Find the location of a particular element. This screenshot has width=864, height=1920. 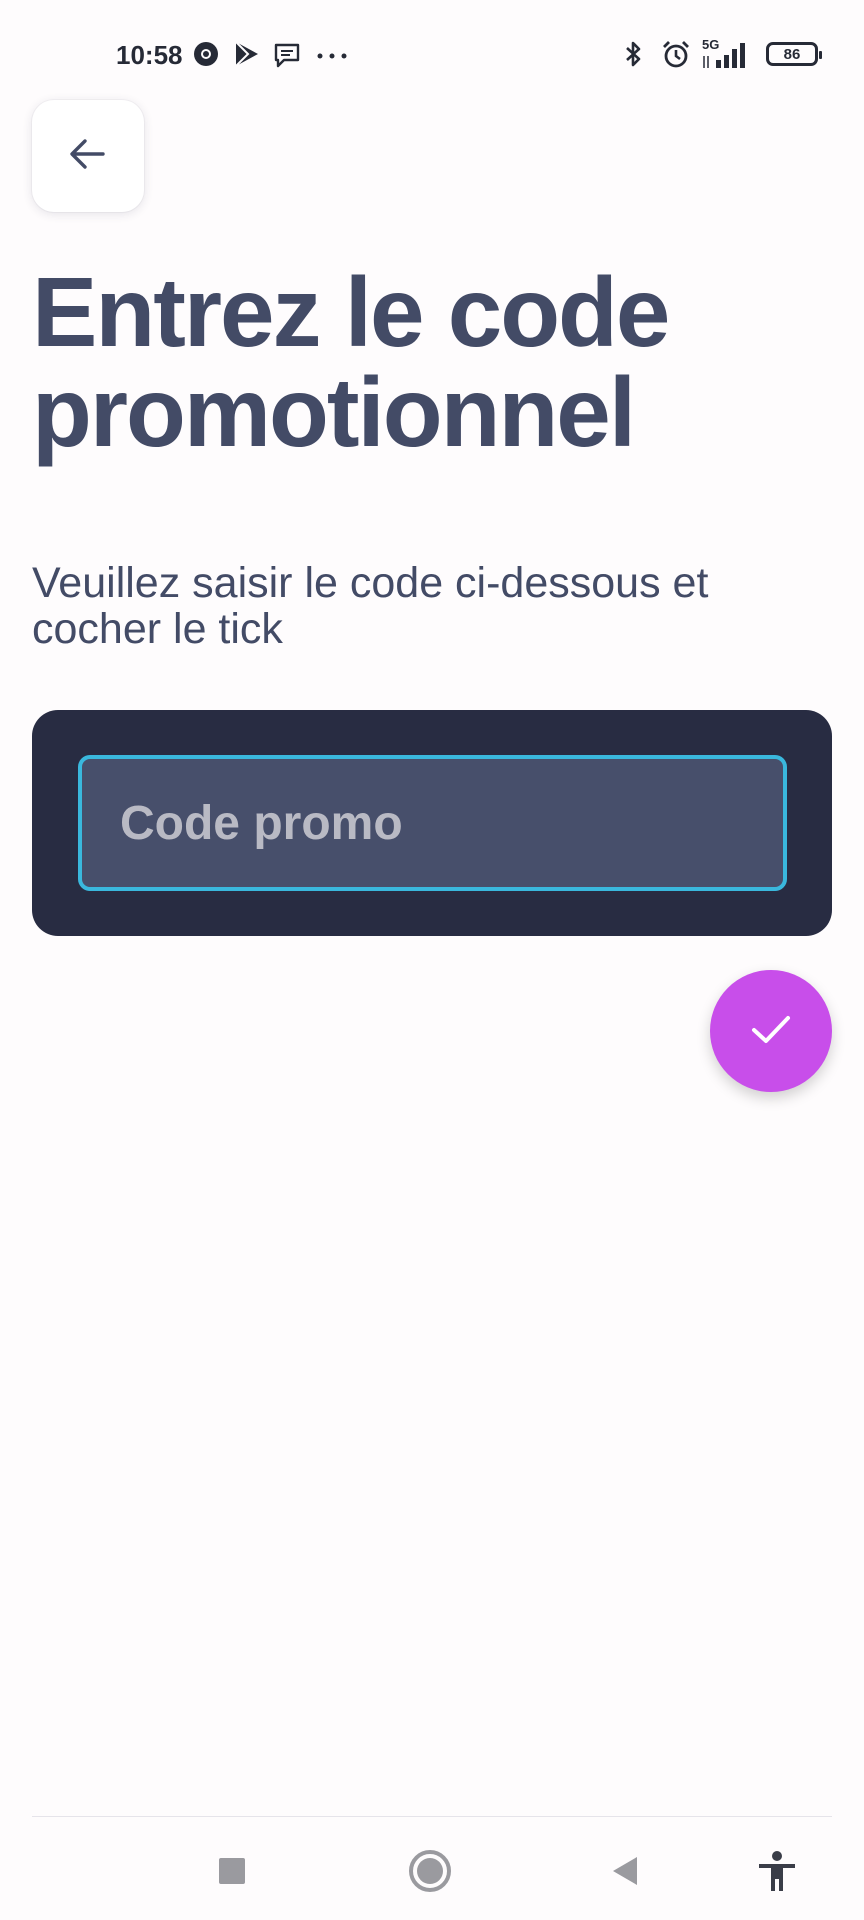

status-system-icons: 5G 86 is located at coordinates (720, 54).